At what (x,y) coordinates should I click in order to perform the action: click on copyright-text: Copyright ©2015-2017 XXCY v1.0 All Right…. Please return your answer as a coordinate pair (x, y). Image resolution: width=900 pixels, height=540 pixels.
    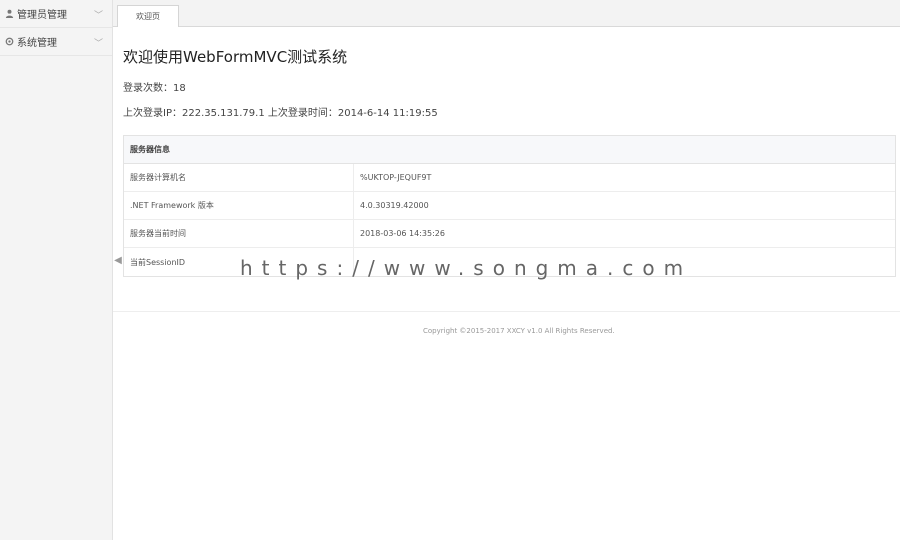
    Looking at the image, I should click on (519, 331).